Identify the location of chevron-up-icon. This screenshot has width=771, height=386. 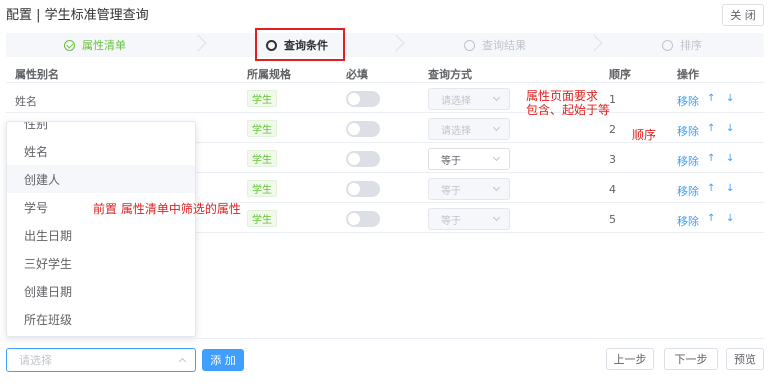
(182, 361).